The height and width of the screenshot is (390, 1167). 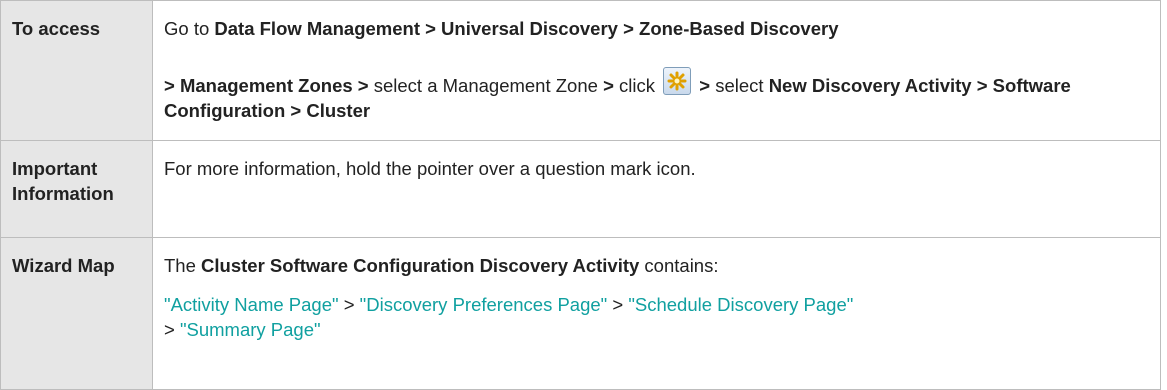 What do you see at coordinates (250, 329) in the screenshot?
I see `link-summary-page: "Summary Page"` at bounding box center [250, 329].